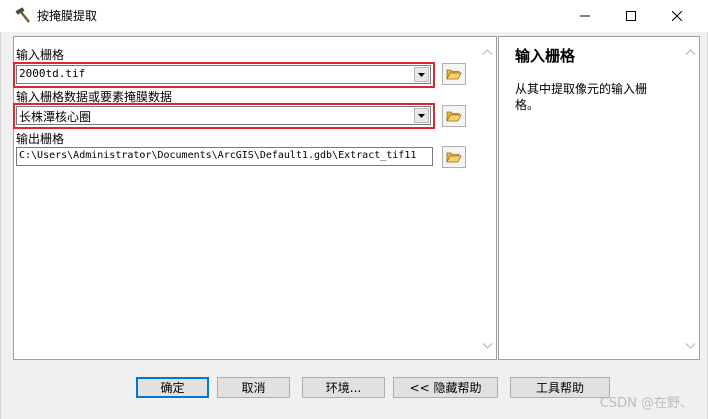 The image size is (708, 419). What do you see at coordinates (52, 73) in the screenshot?
I see `input-raster-value: 2000td.tif` at bounding box center [52, 73].